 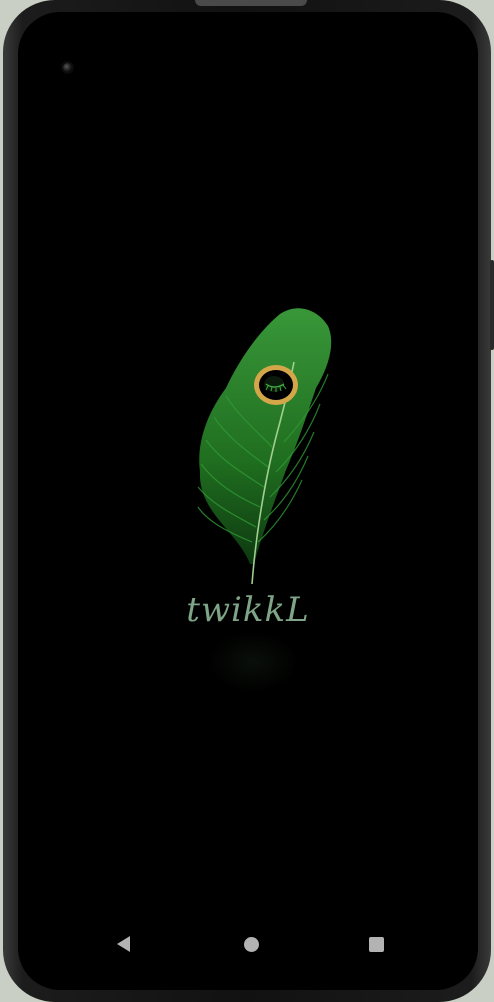 What do you see at coordinates (248, 610) in the screenshot?
I see `brand-name: twikkL` at bounding box center [248, 610].